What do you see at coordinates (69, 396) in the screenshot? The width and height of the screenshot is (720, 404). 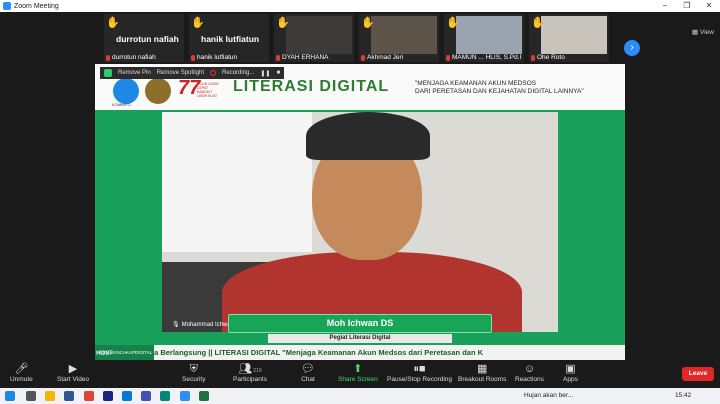 I see `word-icon` at bounding box center [69, 396].